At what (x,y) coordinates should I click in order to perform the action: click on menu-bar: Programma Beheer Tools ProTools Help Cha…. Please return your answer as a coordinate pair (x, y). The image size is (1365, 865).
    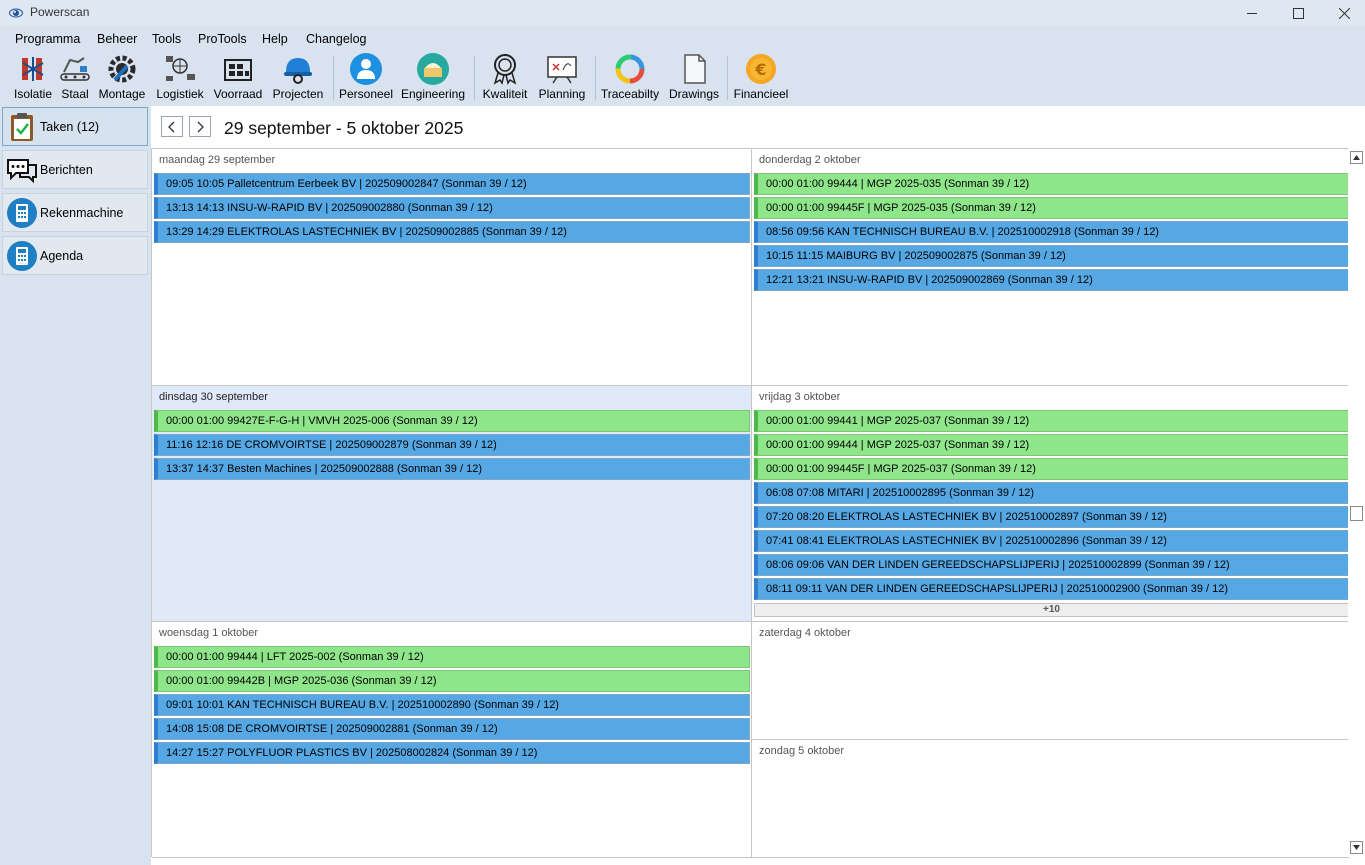
    Looking at the image, I should click on (682, 39).